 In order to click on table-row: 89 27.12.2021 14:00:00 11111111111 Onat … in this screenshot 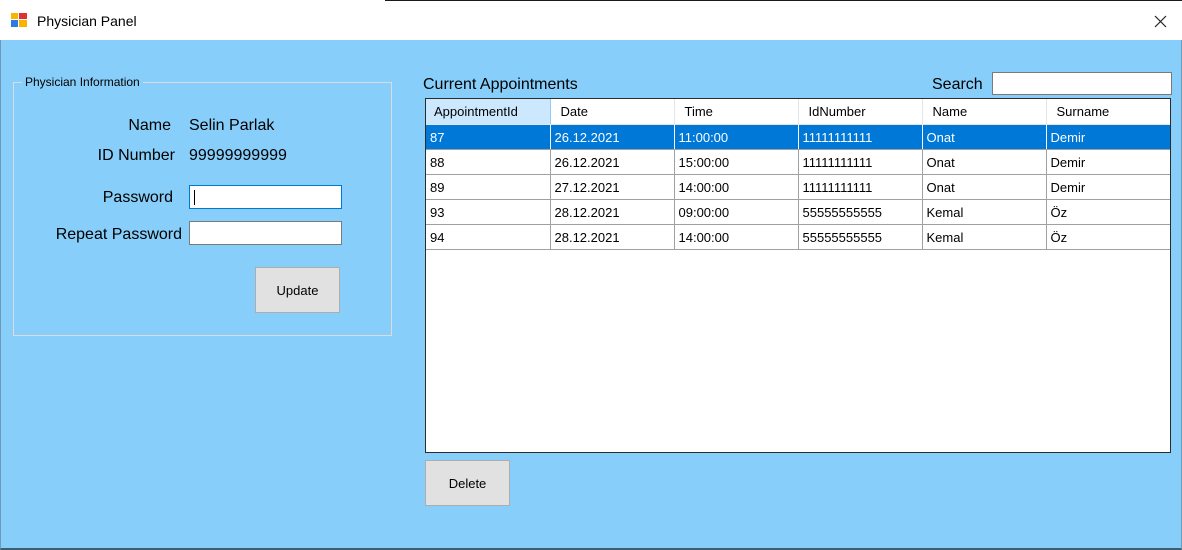, I will do `click(798, 187)`.